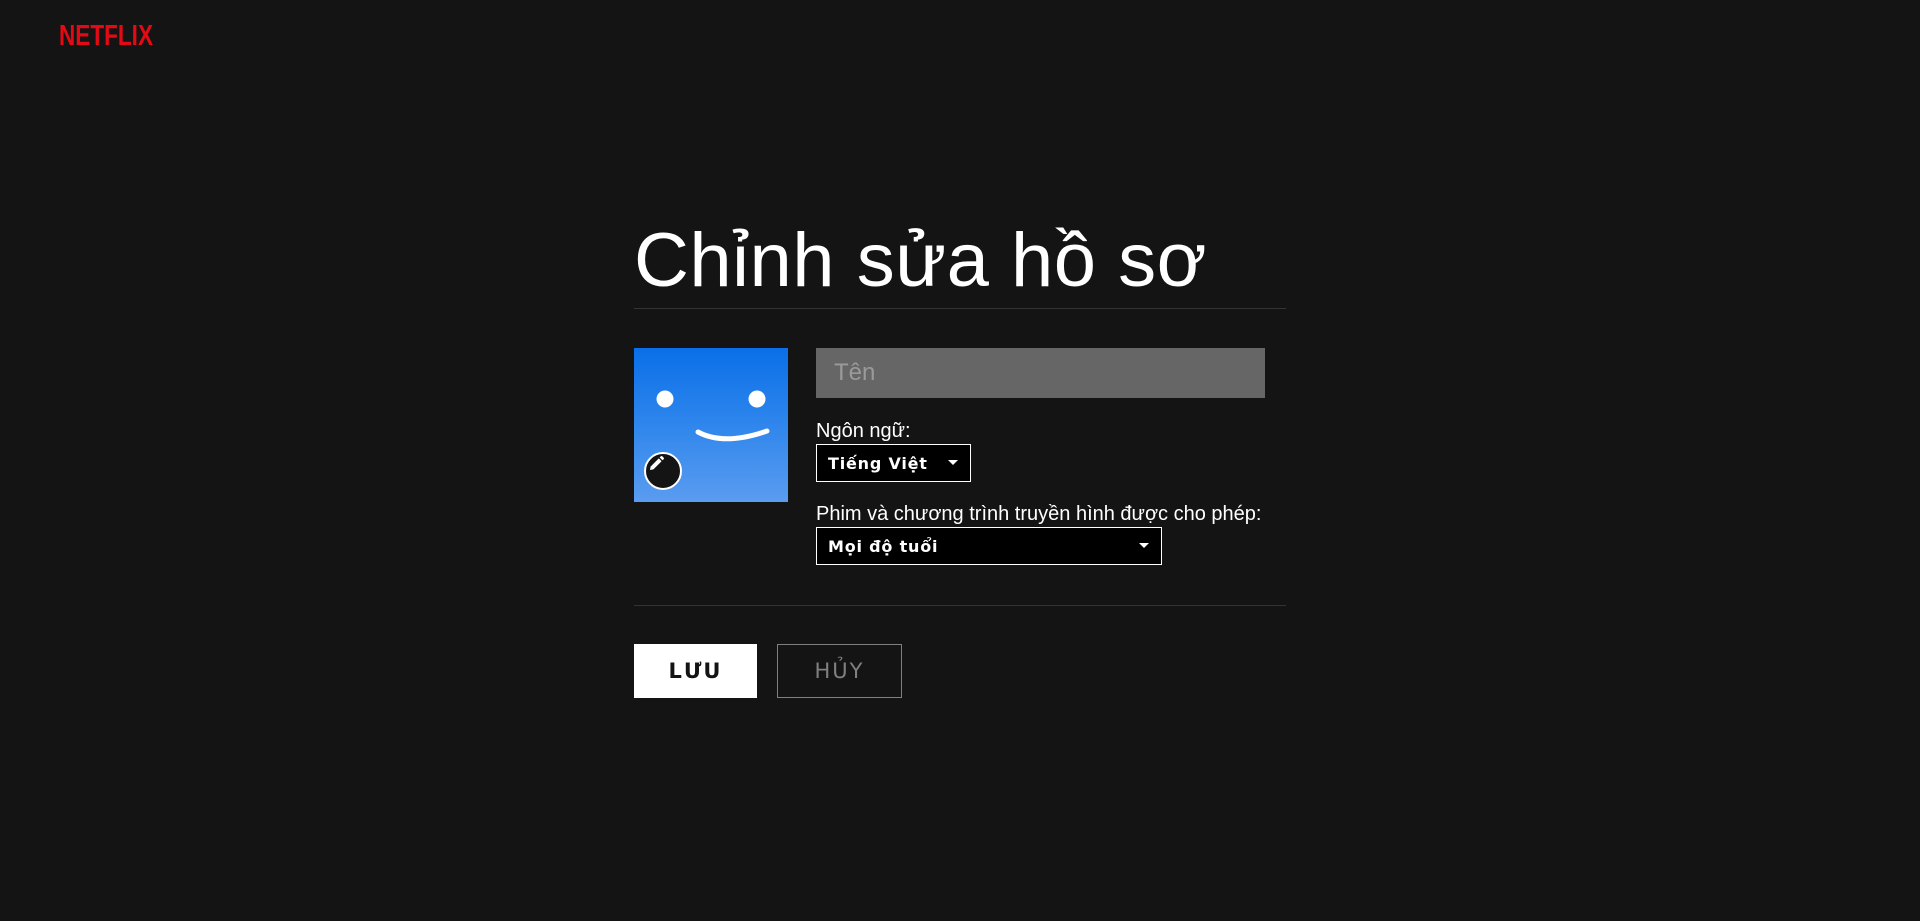  I want to click on profile-avatar, so click(711, 425).